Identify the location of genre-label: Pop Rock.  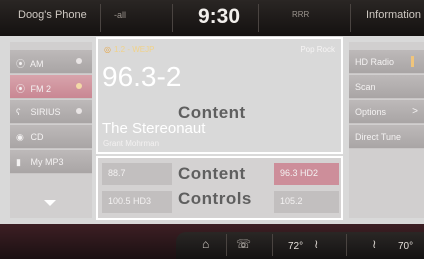
(317, 49).